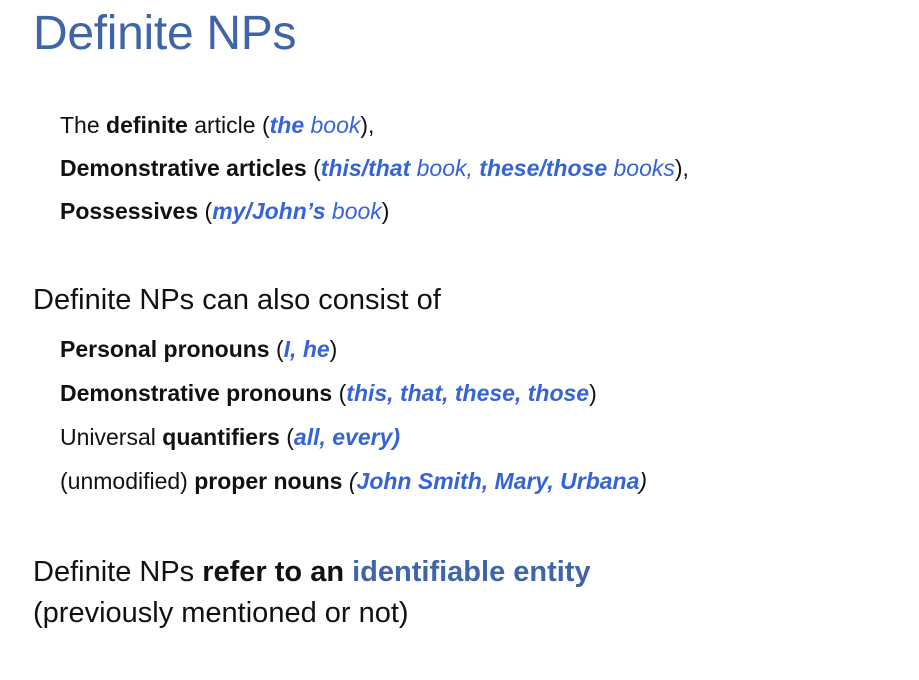 The height and width of the screenshot is (680, 919). What do you see at coordinates (445, 168) in the screenshot?
I see `example: book,` at bounding box center [445, 168].